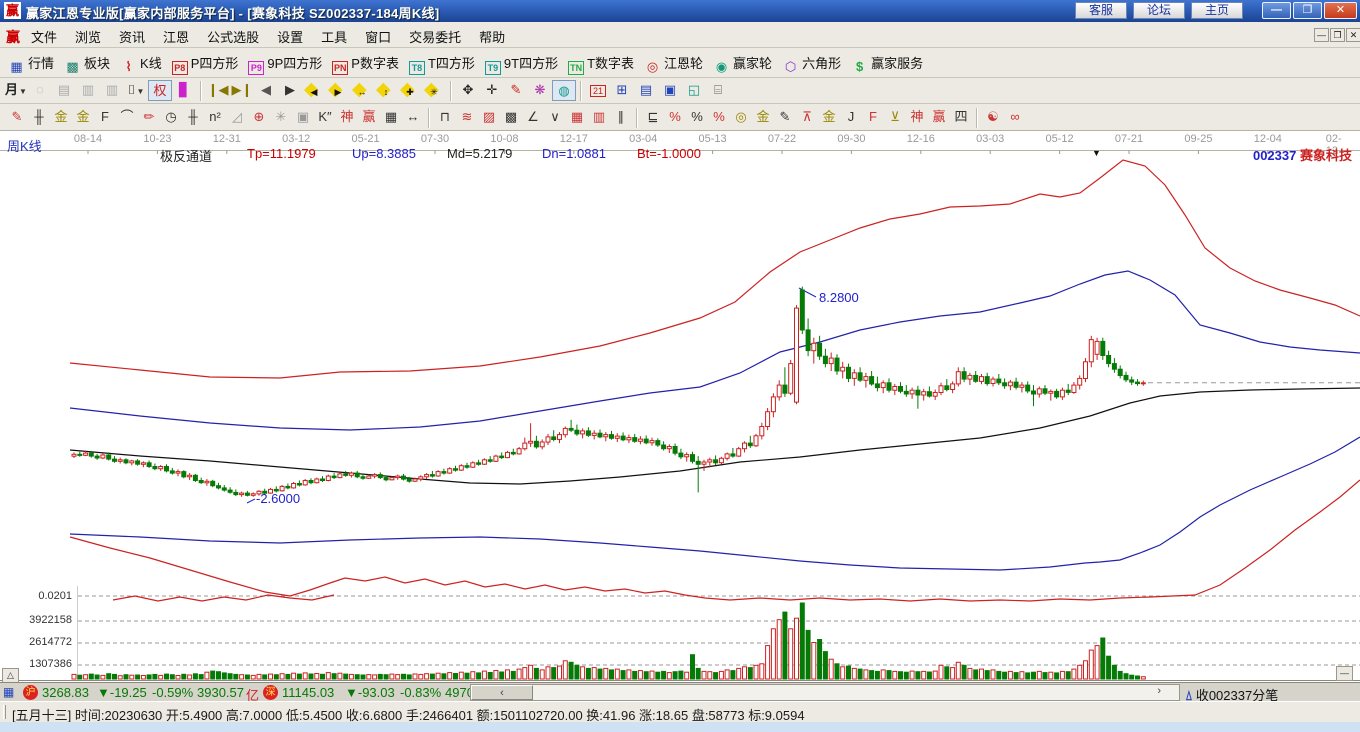  What do you see at coordinates (763, 117) in the screenshot?
I see `draw-tool-gold-line: 金` at bounding box center [763, 117].